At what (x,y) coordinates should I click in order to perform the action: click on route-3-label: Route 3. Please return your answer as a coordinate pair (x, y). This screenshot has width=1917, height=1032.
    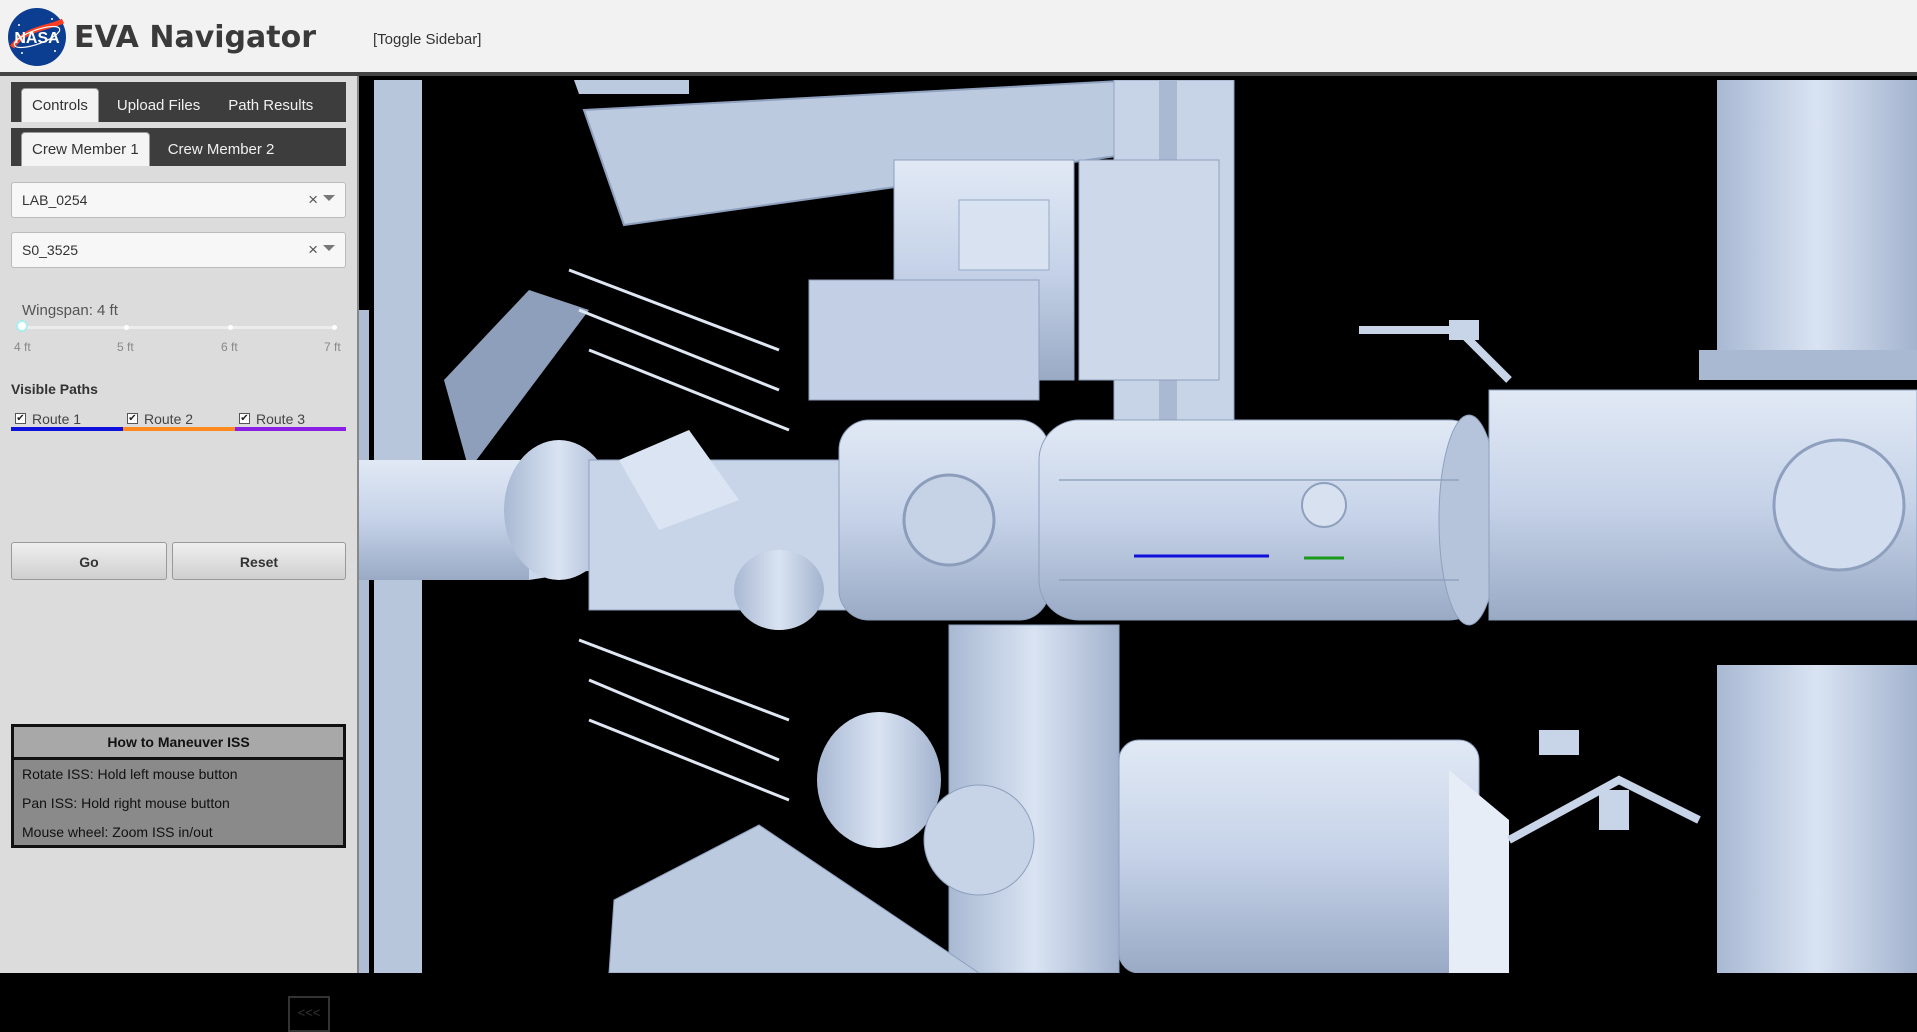
    Looking at the image, I should click on (281, 419).